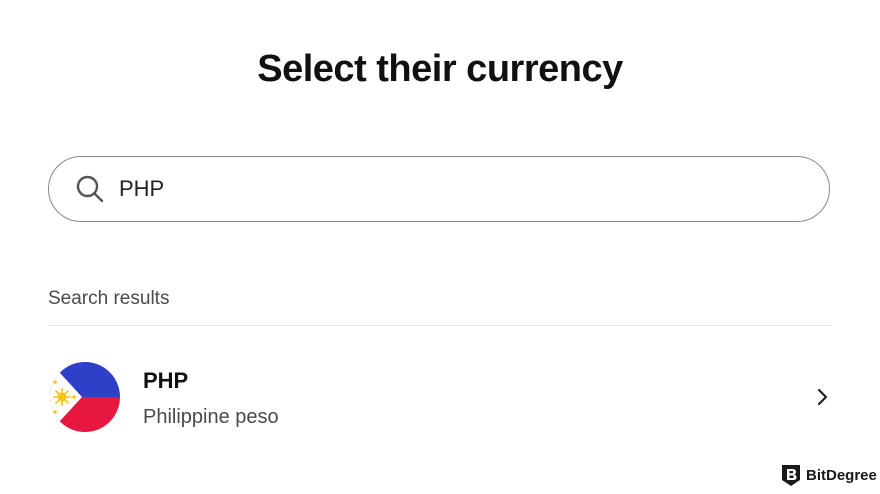  I want to click on list-item-currency-php: PHP Philippine peso, so click(443, 398).